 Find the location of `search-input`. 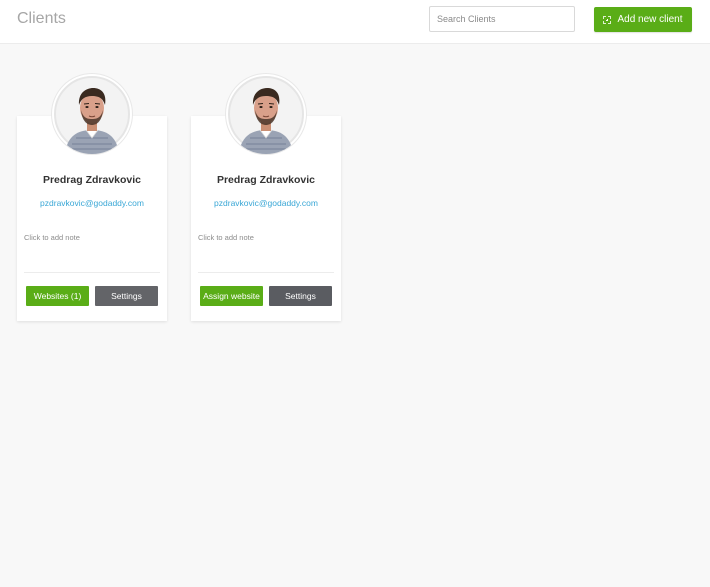

search-input is located at coordinates (502, 19).